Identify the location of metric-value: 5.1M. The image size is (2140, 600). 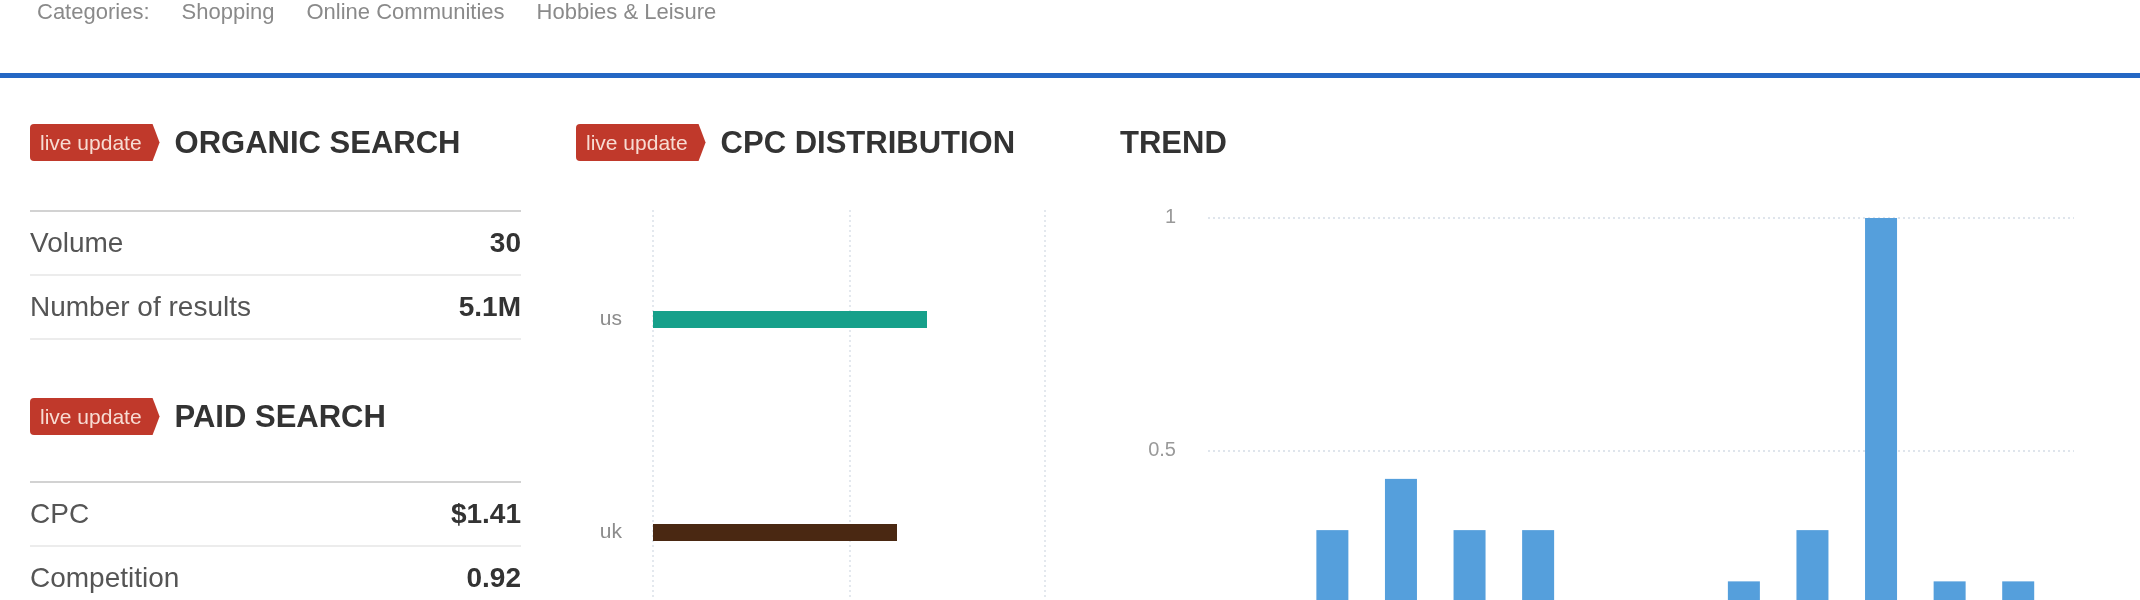
(489, 307).